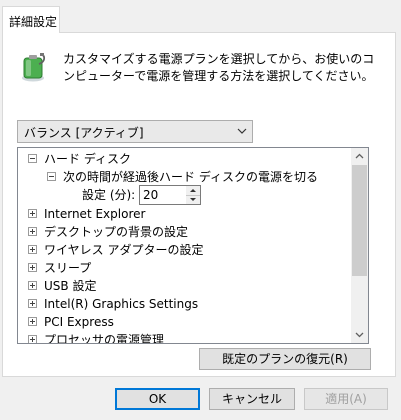 The width and height of the screenshot is (401, 420). What do you see at coordinates (109, 195) in the screenshot?
I see `setting-label: 設定 (分):` at bounding box center [109, 195].